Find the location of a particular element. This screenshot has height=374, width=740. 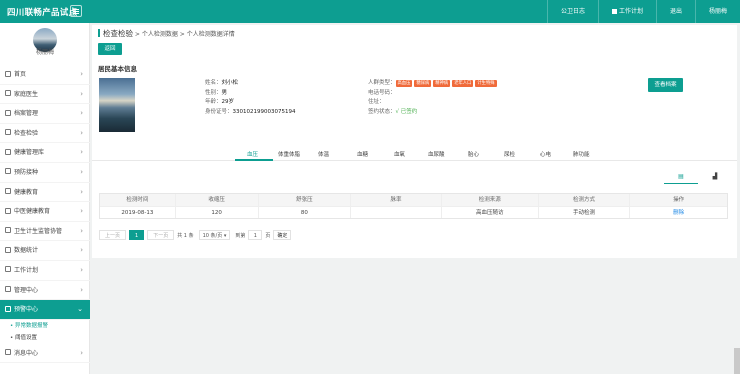

syringe-icon is located at coordinates (8, 171).